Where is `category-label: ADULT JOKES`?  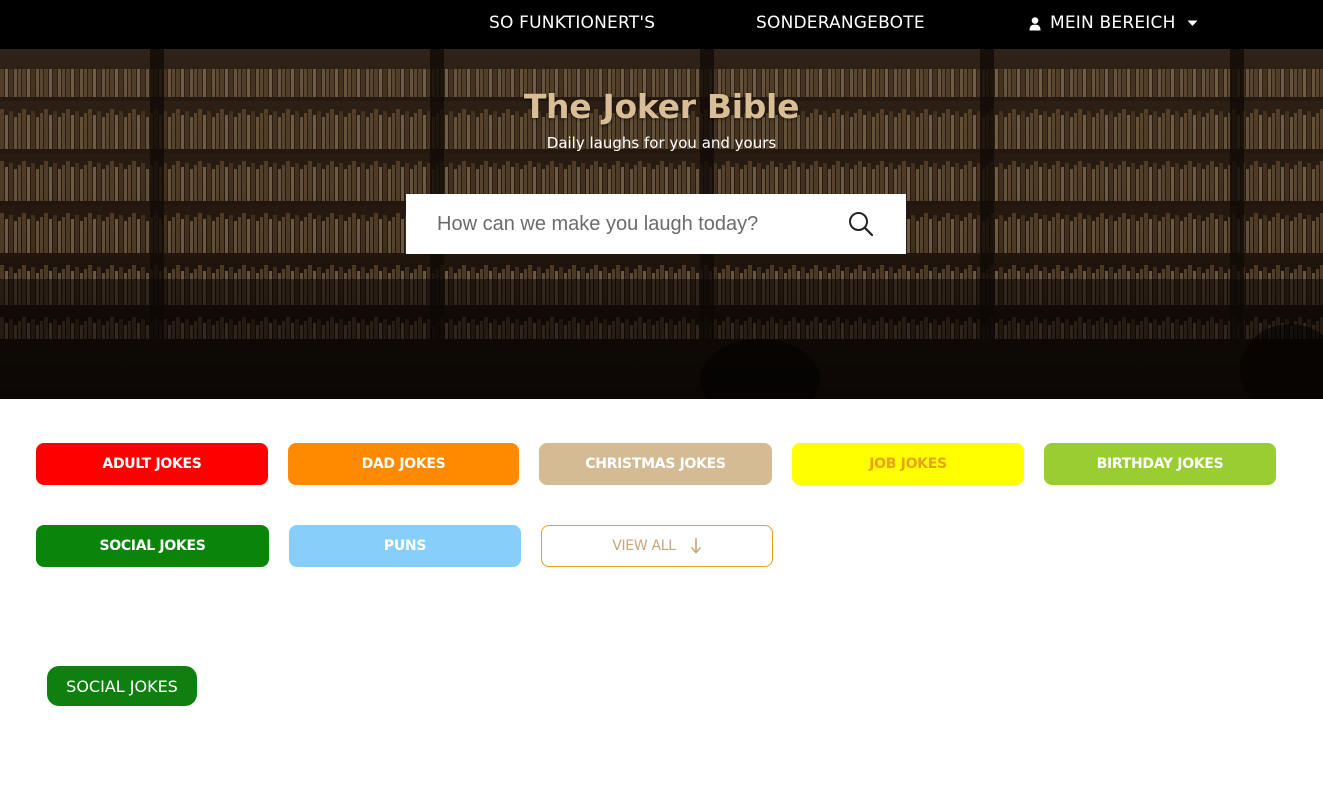 category-label: ADULT JOKES is located at coordinates (152, 464).